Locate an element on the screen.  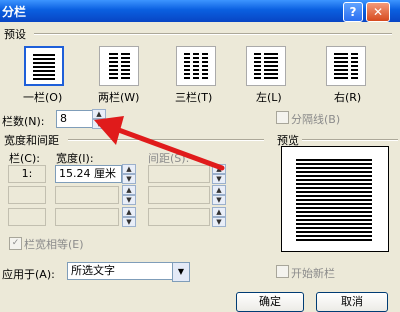
arrow-head-icon is located at coordinates (109, 130).